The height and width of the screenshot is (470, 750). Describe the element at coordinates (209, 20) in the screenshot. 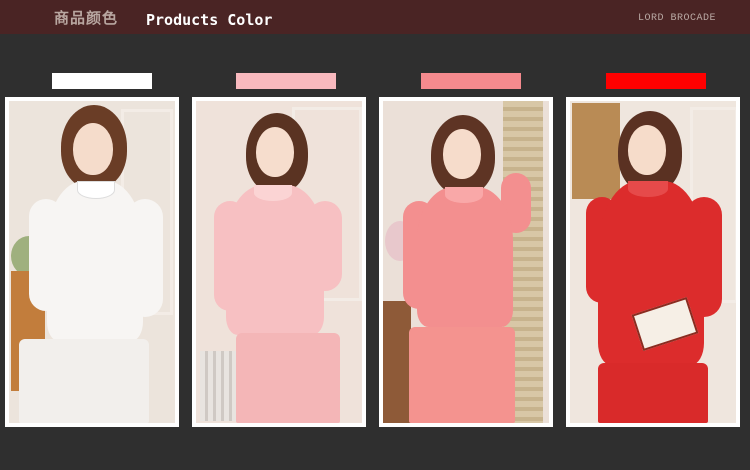

I see `section-title-english: Products Color` at that location.